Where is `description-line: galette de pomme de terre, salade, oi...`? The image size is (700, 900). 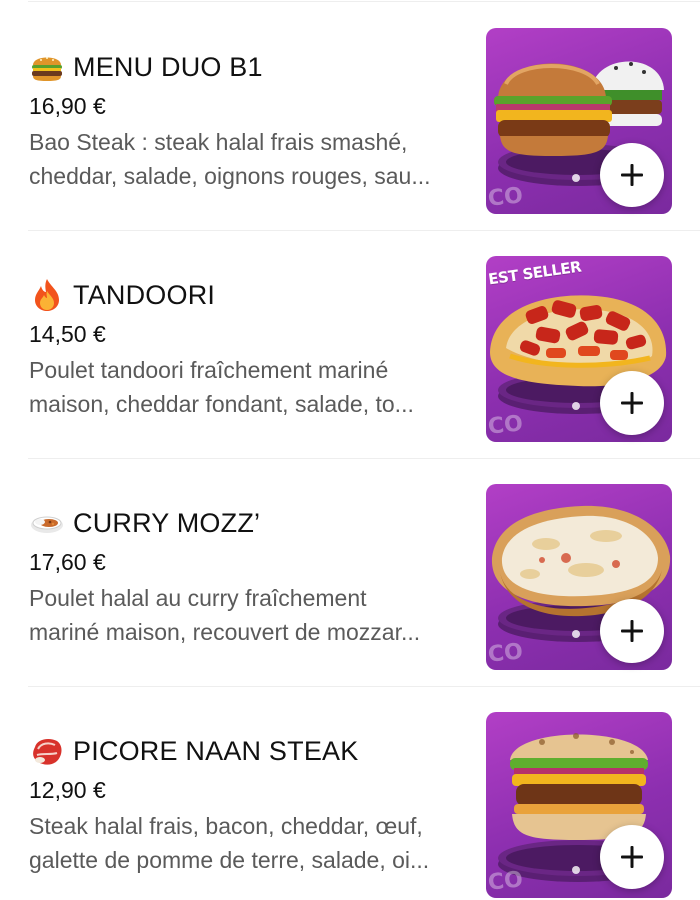 description-line: galette de pomme de terre, salade, oi... is located at coordinates (229, 860).